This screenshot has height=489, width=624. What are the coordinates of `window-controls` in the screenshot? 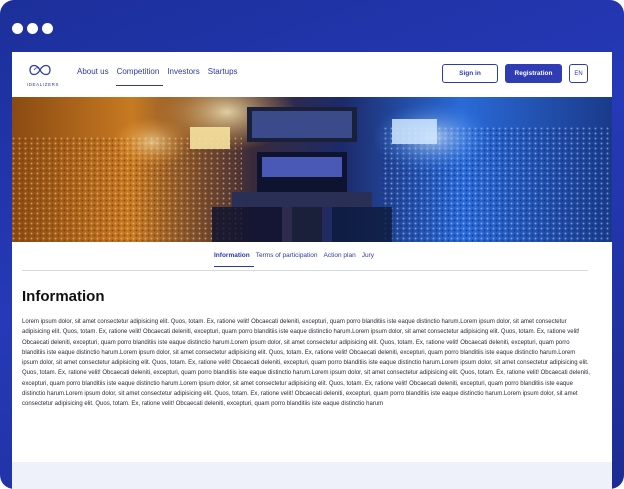 It's located at (32, 28).